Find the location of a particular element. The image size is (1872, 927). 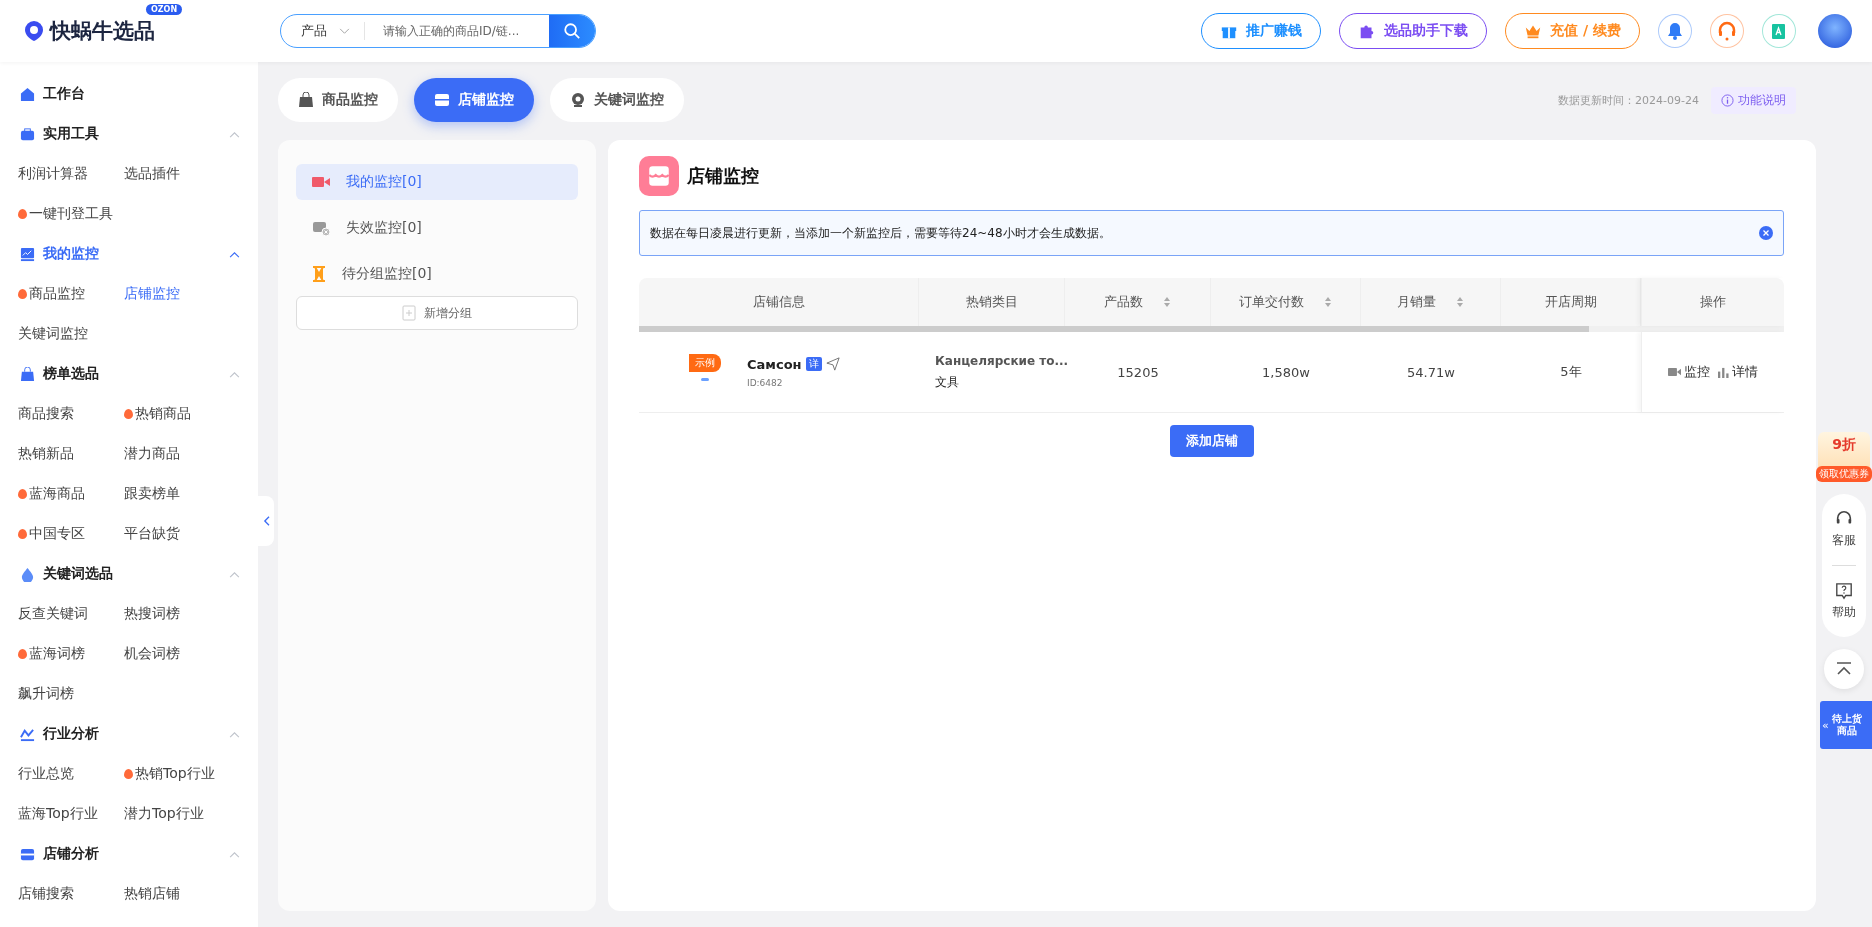

table-cell: 5年 is located at coordinates (1571, 372).